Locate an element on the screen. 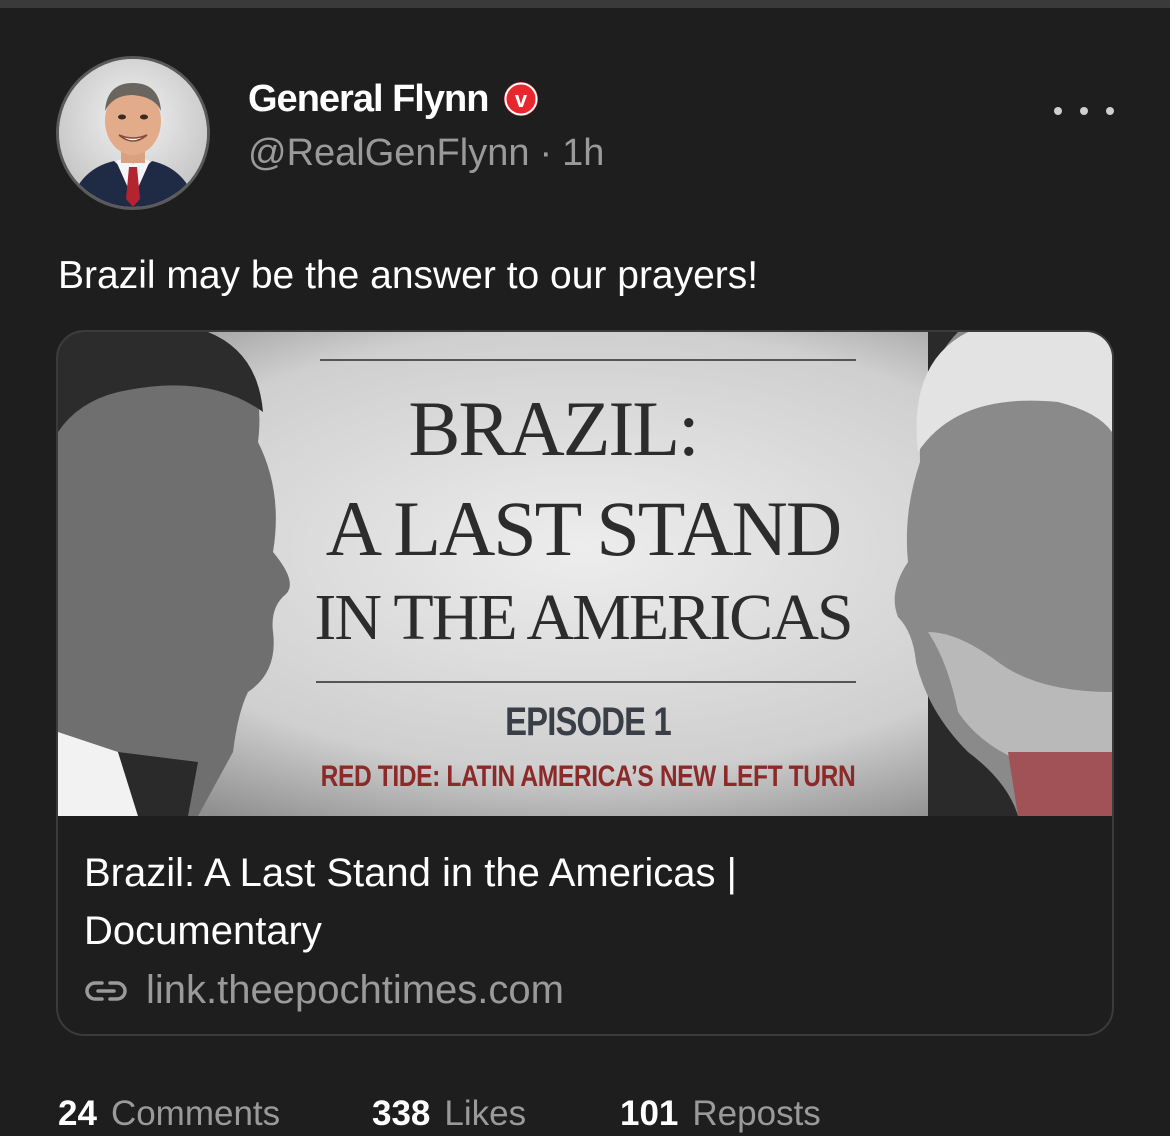 The width and height of the screenshot is (1170, 1136). likes-stat: 338 Likes is located at coordinates (496, 1114).